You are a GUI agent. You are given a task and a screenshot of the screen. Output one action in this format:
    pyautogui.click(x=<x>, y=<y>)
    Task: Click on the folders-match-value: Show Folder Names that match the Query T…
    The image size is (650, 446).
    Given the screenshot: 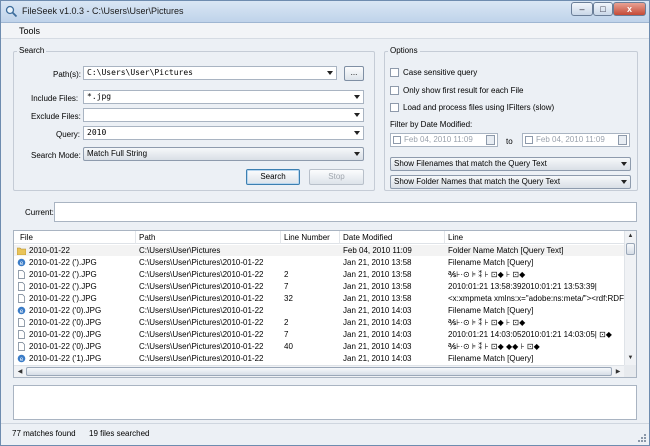 What is the action you would take?
    pyautogui.click(x=477, y=181)
    